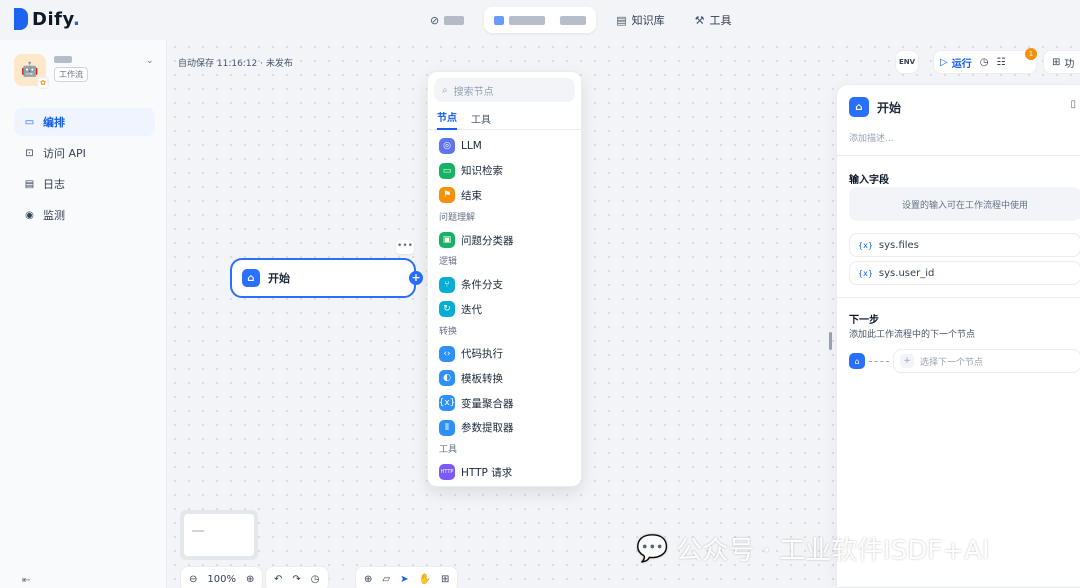 The width and height of the screenshot is (1080, 588). I want to click on next-step-title: 下一步, so click(864, 320).